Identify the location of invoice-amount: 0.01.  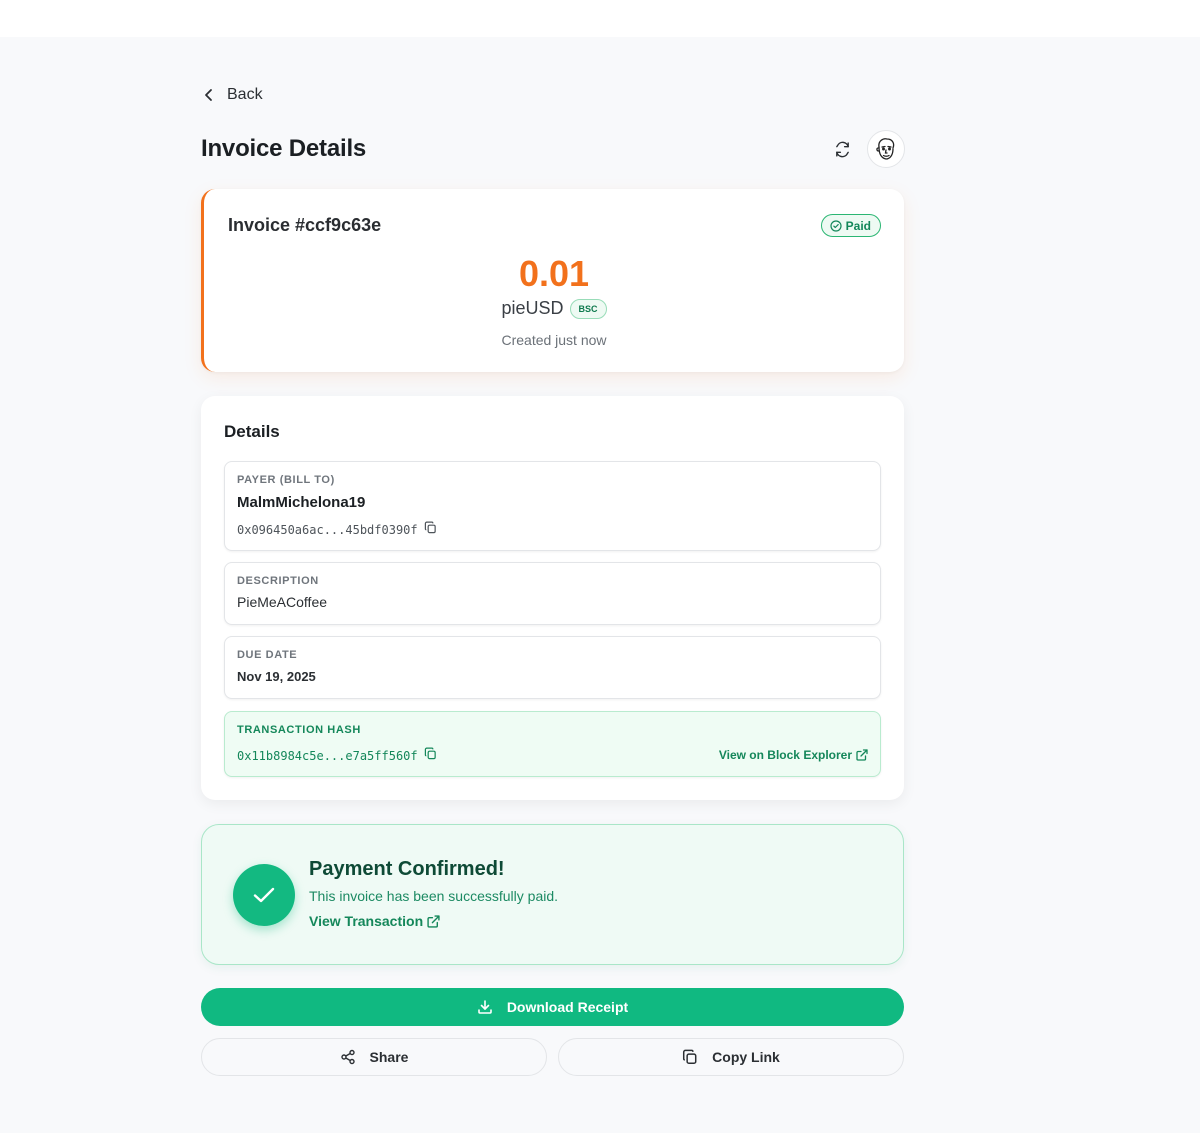
(554, 273).